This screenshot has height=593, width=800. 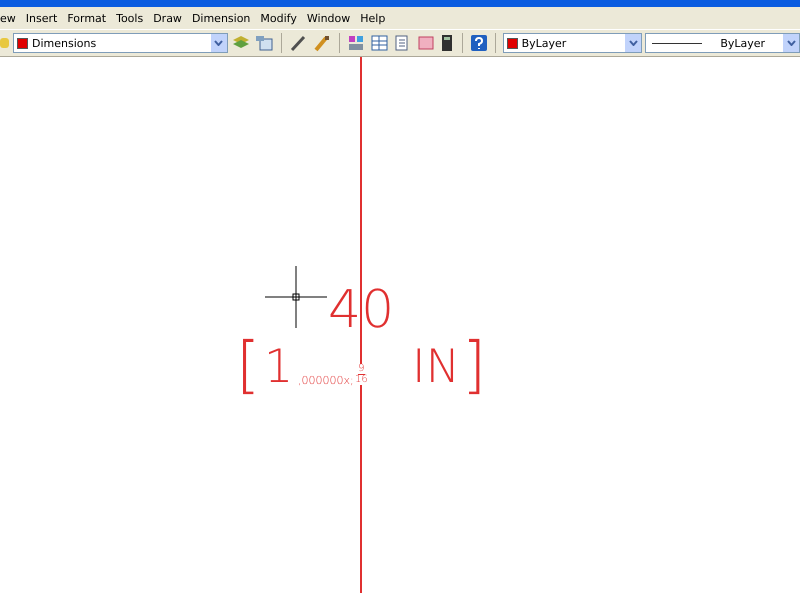 What do you see at coordinates (296, 297) in the screenshot?
I see `crosshair-cursor-icon` at bounding box center [296, 297].